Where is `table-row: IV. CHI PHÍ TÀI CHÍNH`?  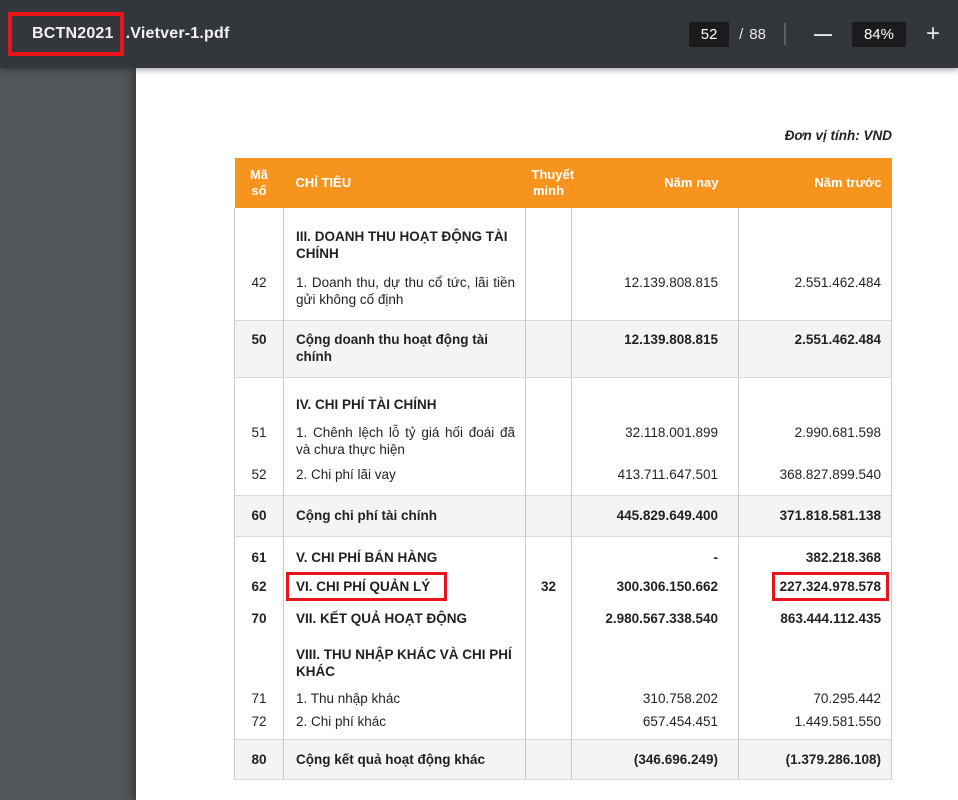
table-row: IV. CHI PHÍ TÀI CHÍNH is located at coordinates (563, 397).